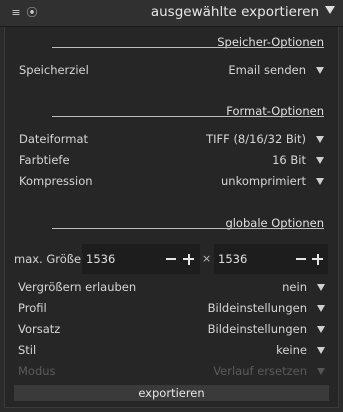 Image resolution: width=343 pixels, height=412 pixels. What do you see at coordinates (44, 160) in the screenshot?
I see `bit-depth-label: Farbtiefe` at bounding box center [44, 160].